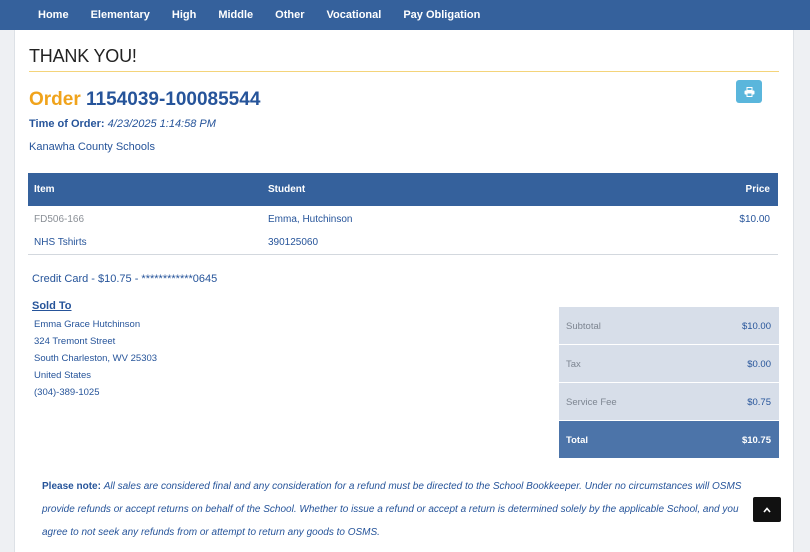 Image resolution: width=810 pixels, height=552 pixels. I want to click on time-value: 4/23/2025 1:14:58 PM, so click(161, 124).